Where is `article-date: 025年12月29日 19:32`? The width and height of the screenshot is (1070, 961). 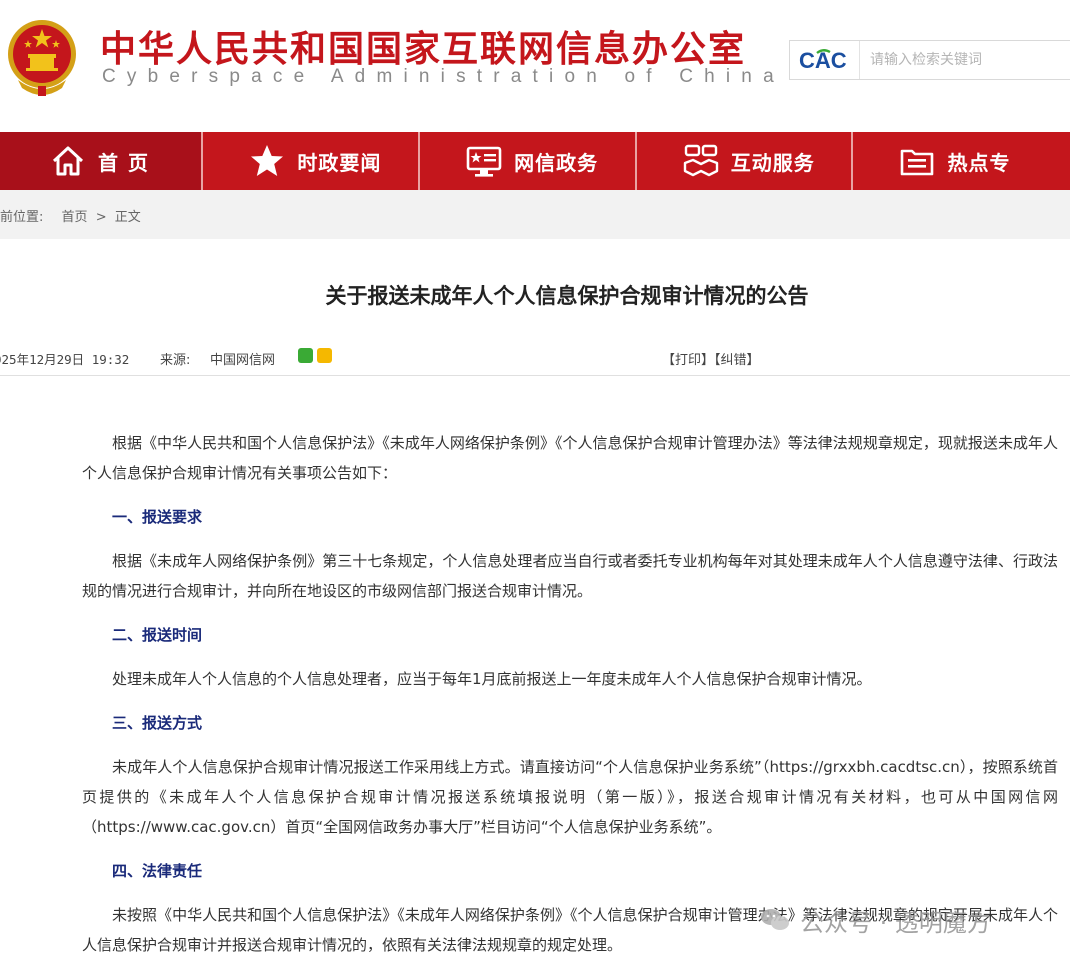
article-date: 025年12月29日 19:32 is located at coordinates (65, 359).